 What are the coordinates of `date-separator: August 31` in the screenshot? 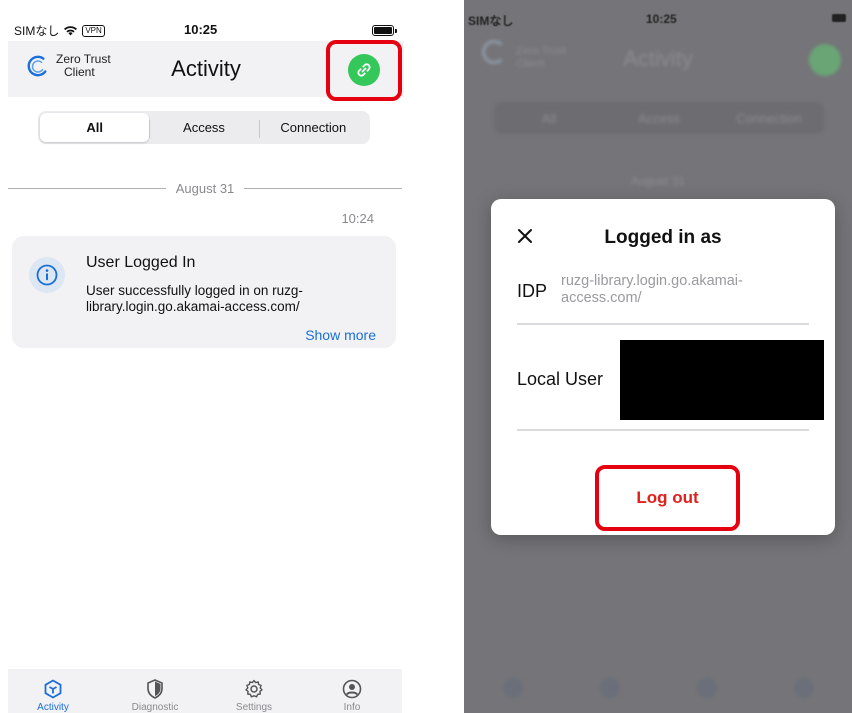 It's located at (205, 188).